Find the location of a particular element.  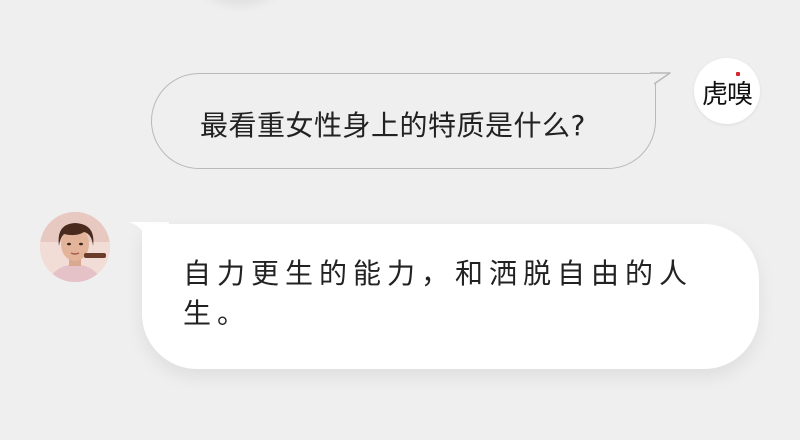

person-portrait is located at coordinates (75, 247).